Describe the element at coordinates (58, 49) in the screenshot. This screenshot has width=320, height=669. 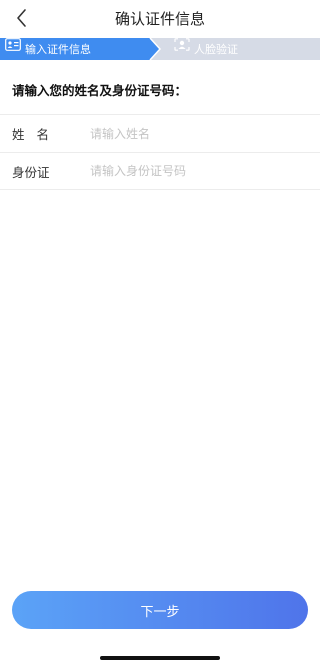
I see `step-label: 输入证件信息` at that location.